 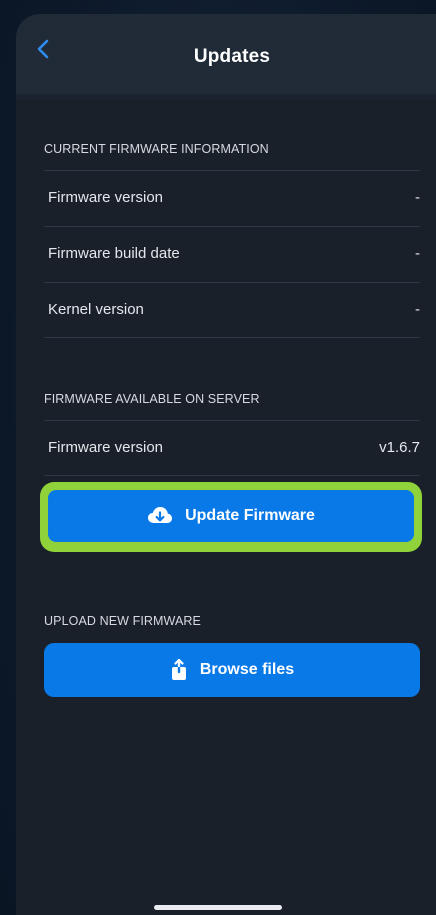 I want to click on update-button-highlight: Update Firmware, so click(x=231, y=517).